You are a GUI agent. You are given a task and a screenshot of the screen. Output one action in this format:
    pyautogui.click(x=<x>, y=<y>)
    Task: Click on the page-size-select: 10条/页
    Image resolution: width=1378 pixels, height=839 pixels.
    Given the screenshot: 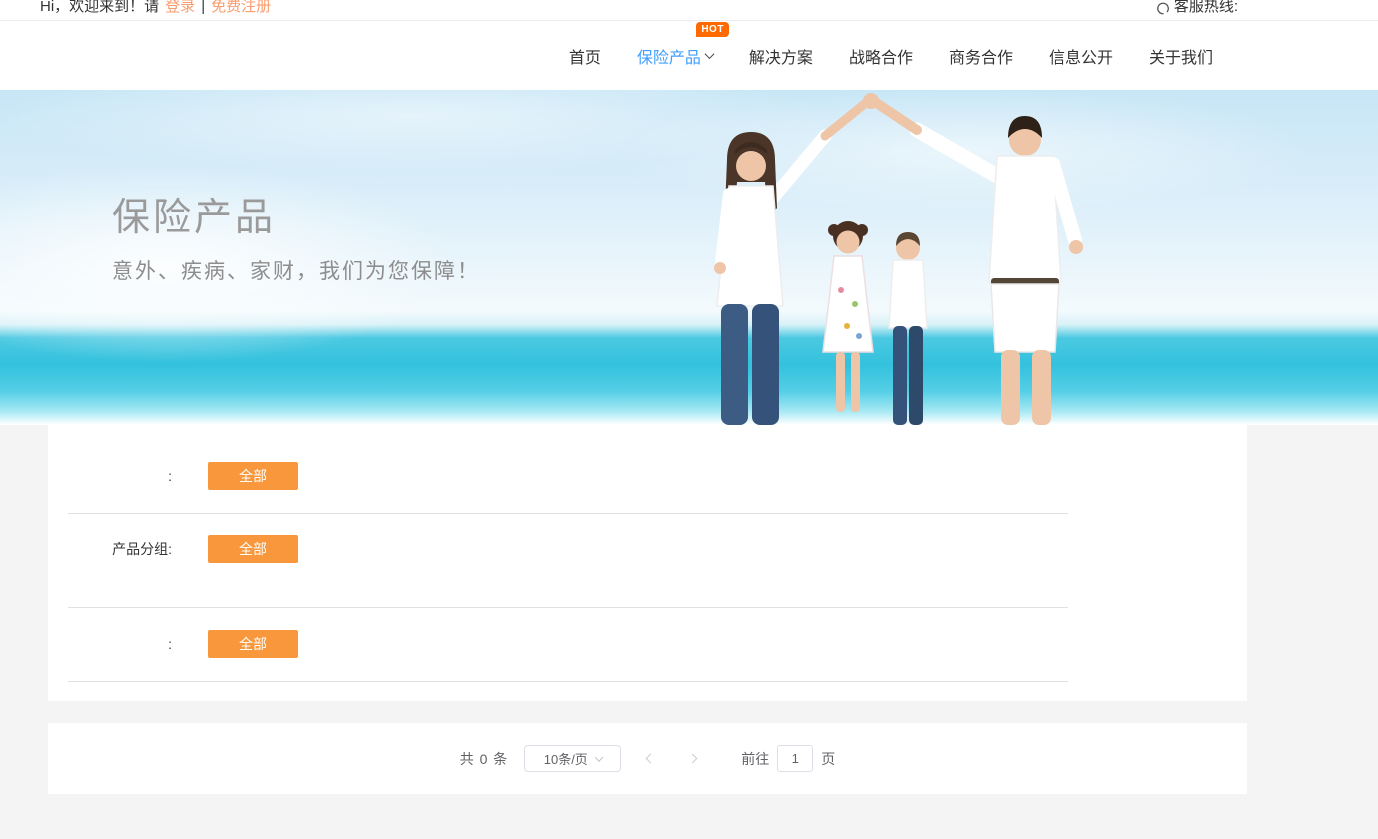 What is the action you would take?
    pyautogui.click(x=573, y=758)
    